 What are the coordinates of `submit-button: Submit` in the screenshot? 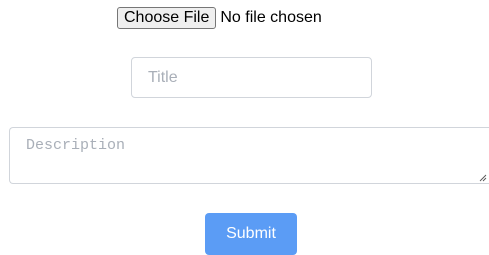 It's located at (251, 234).